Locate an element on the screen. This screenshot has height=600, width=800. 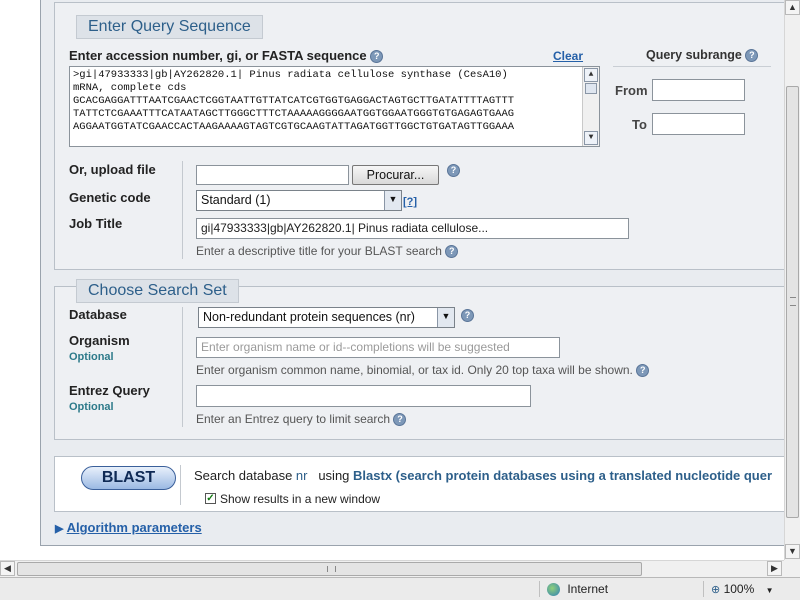
window-vertical-scrollbar: ▲ ▼ is located at coordinates (792, 280).